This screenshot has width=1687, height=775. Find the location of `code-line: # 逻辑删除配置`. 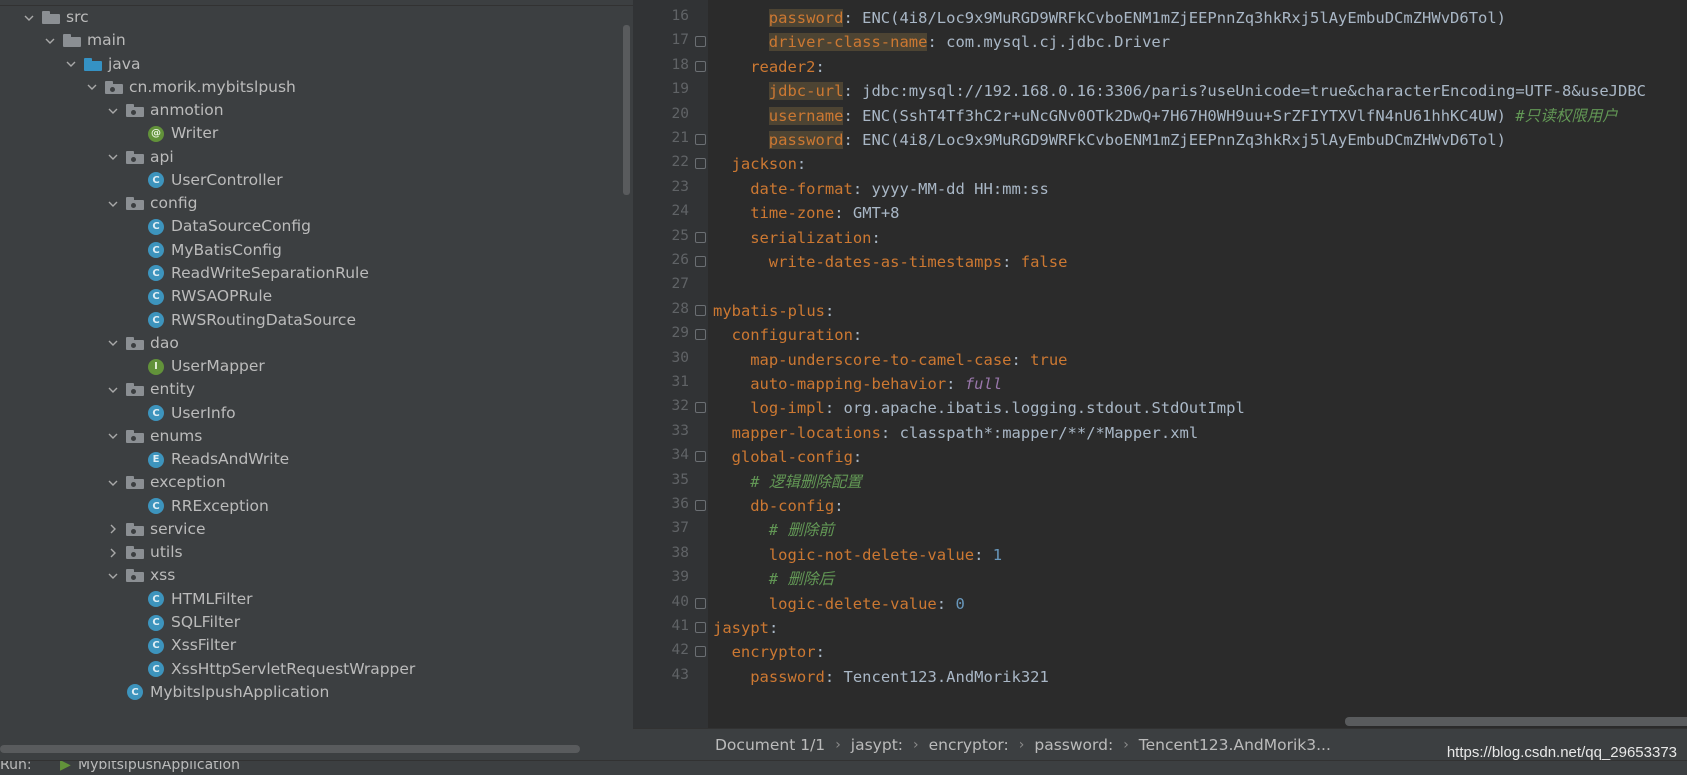

code-line: # 逻辑删除配置 is located at coordinates (806, 482).